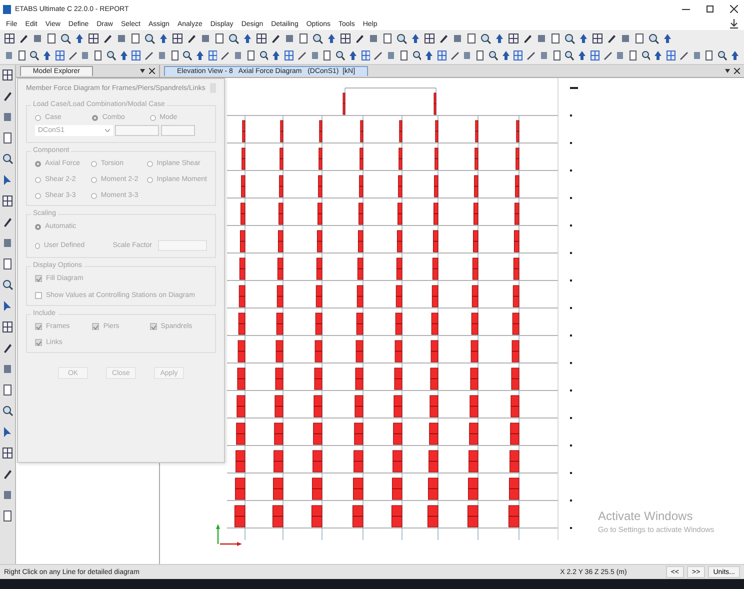 The height and width of the screenshot is (589, 744). Describe the element at coordinates (646, 516) in the screenshot. I see `activation-notice-title: Activate Windows` at that location.